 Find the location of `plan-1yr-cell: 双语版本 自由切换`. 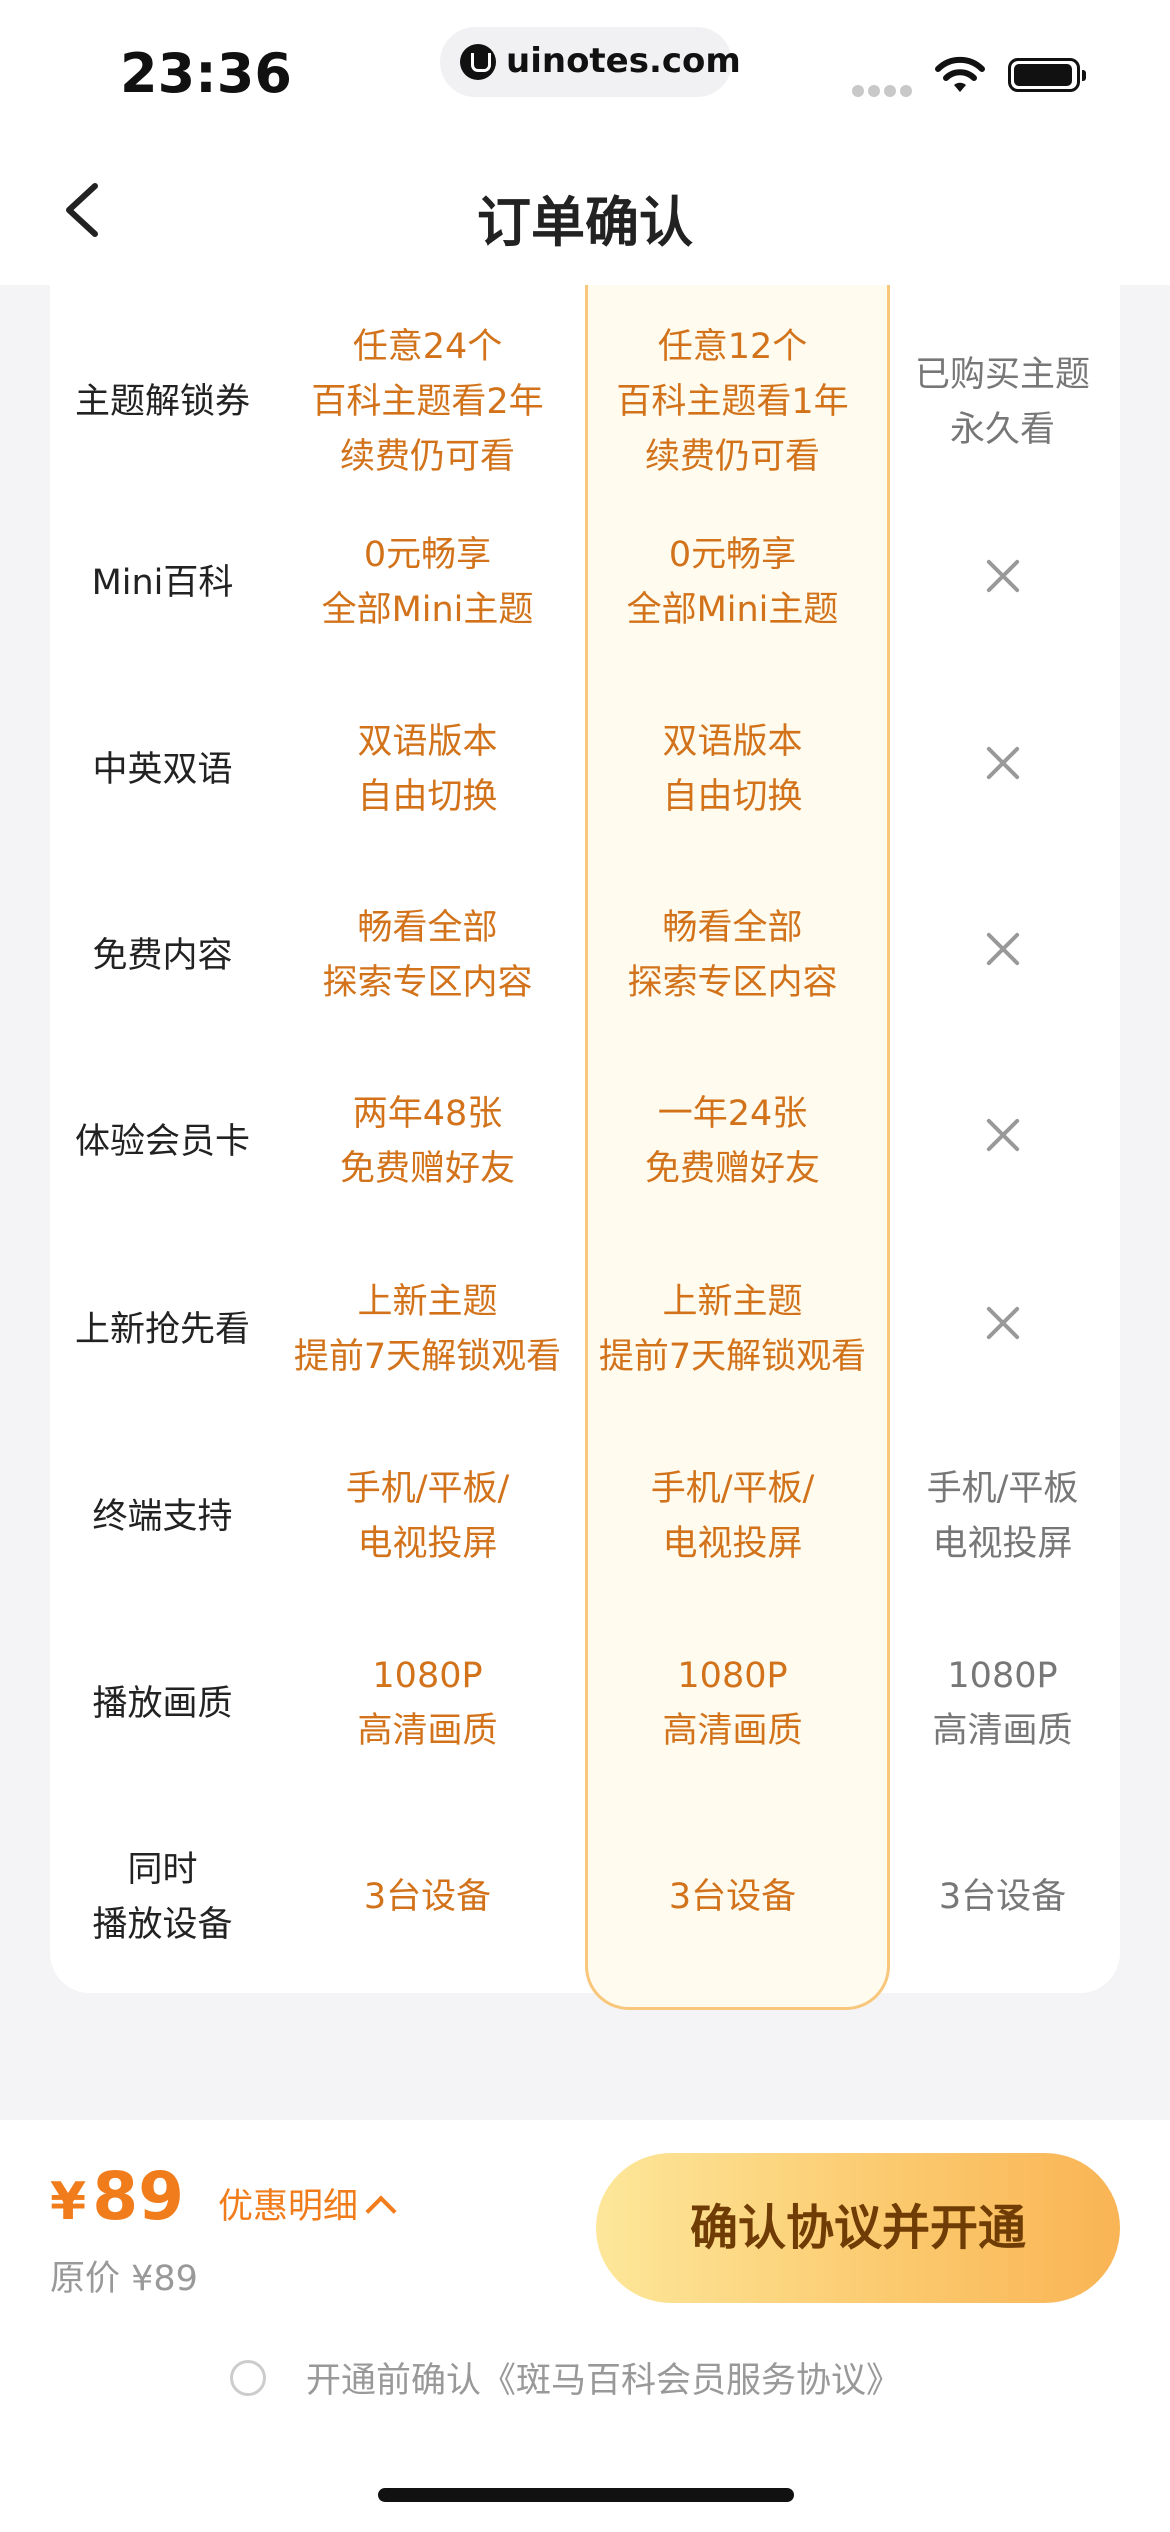

plan-1yr-cell: 双语版本 自由切换 is located at coordinates (732, 769).